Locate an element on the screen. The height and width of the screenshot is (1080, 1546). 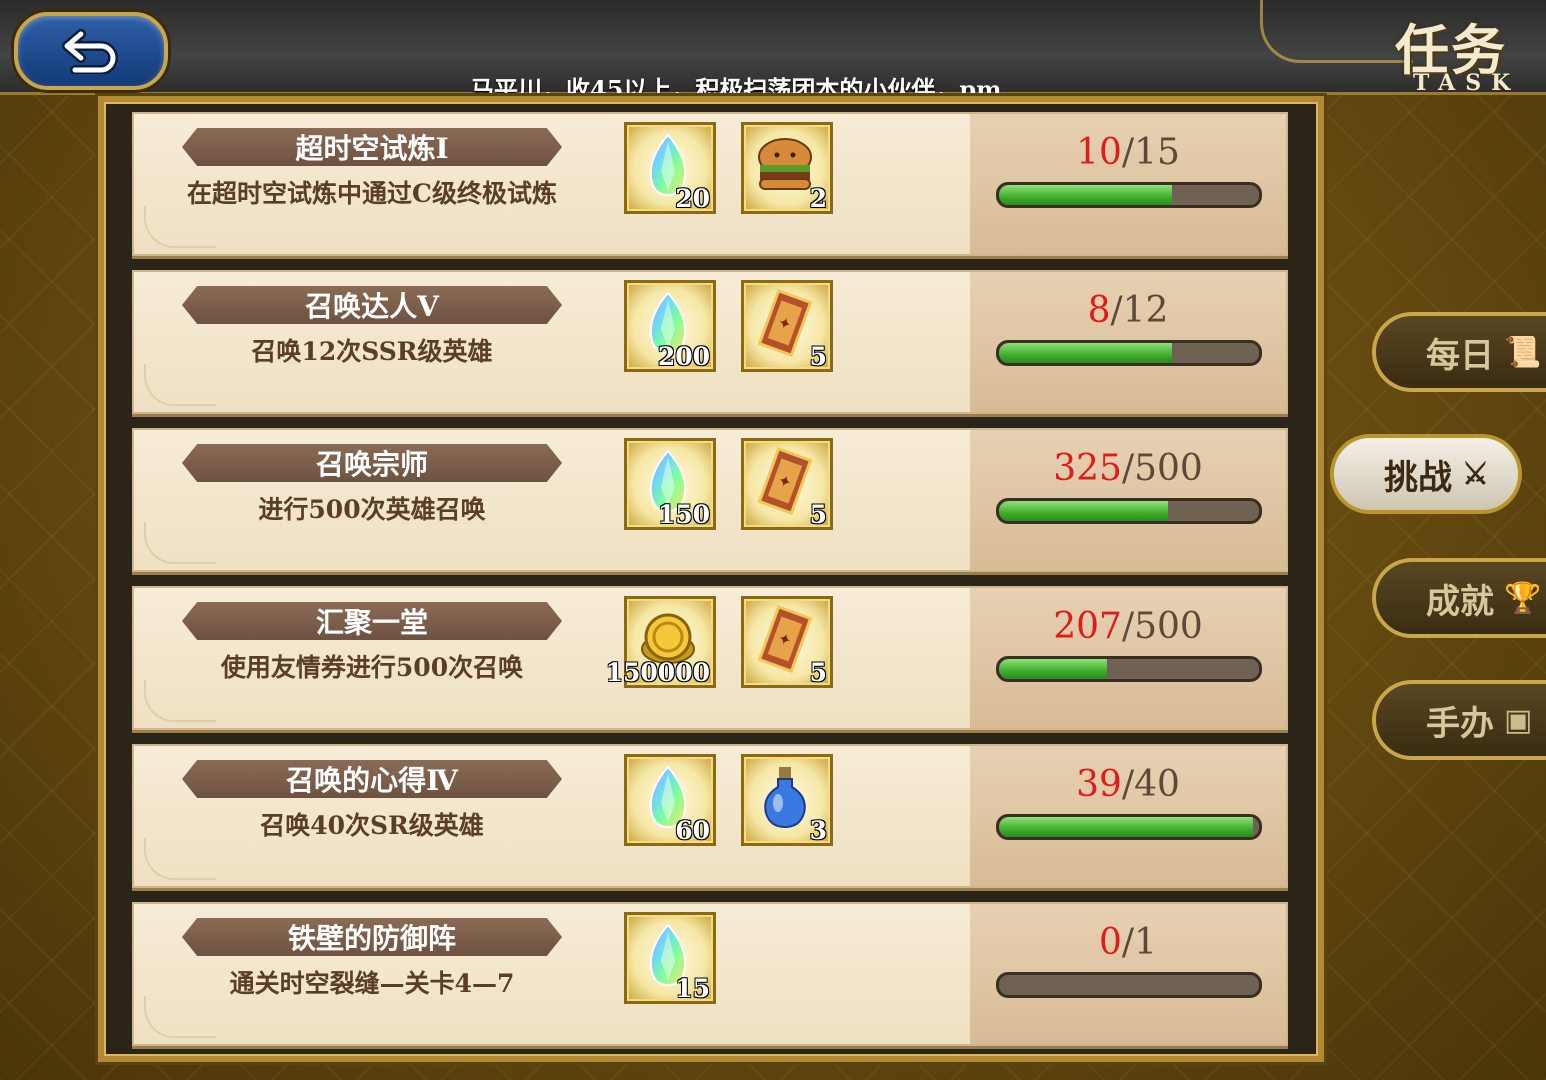
reward-rainbow-crystal: 60 is located at coordinates (670, 800).